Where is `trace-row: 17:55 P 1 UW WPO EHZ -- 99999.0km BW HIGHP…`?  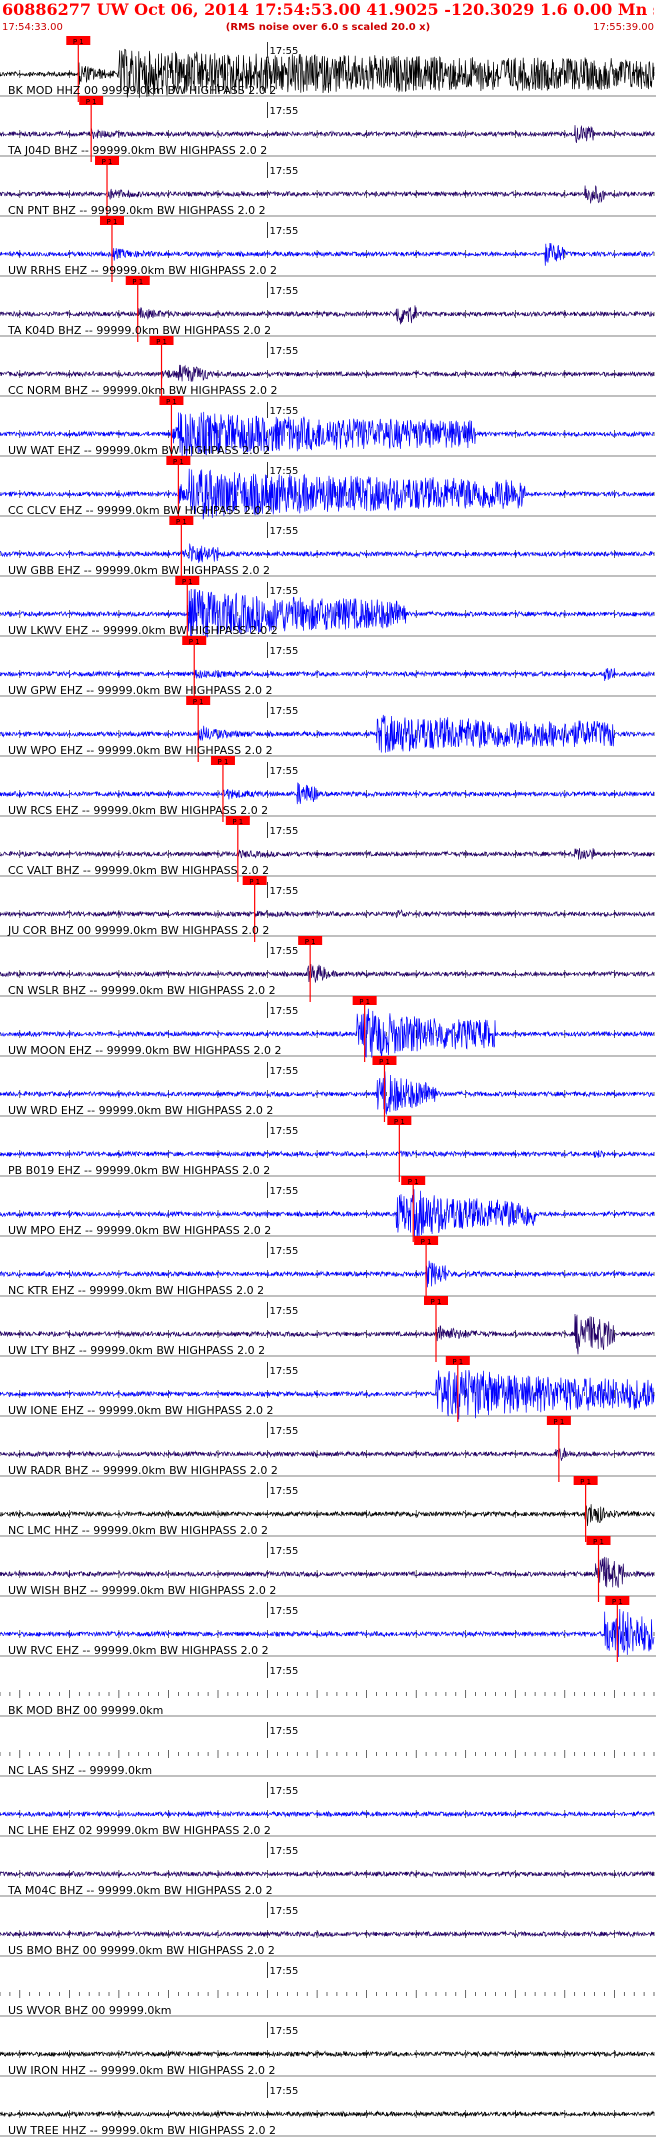
trace-row: 17:55 P 1 UW WPO EHZ -- 99999.0km BW HIGHP… is located at coordinates (328, 729).